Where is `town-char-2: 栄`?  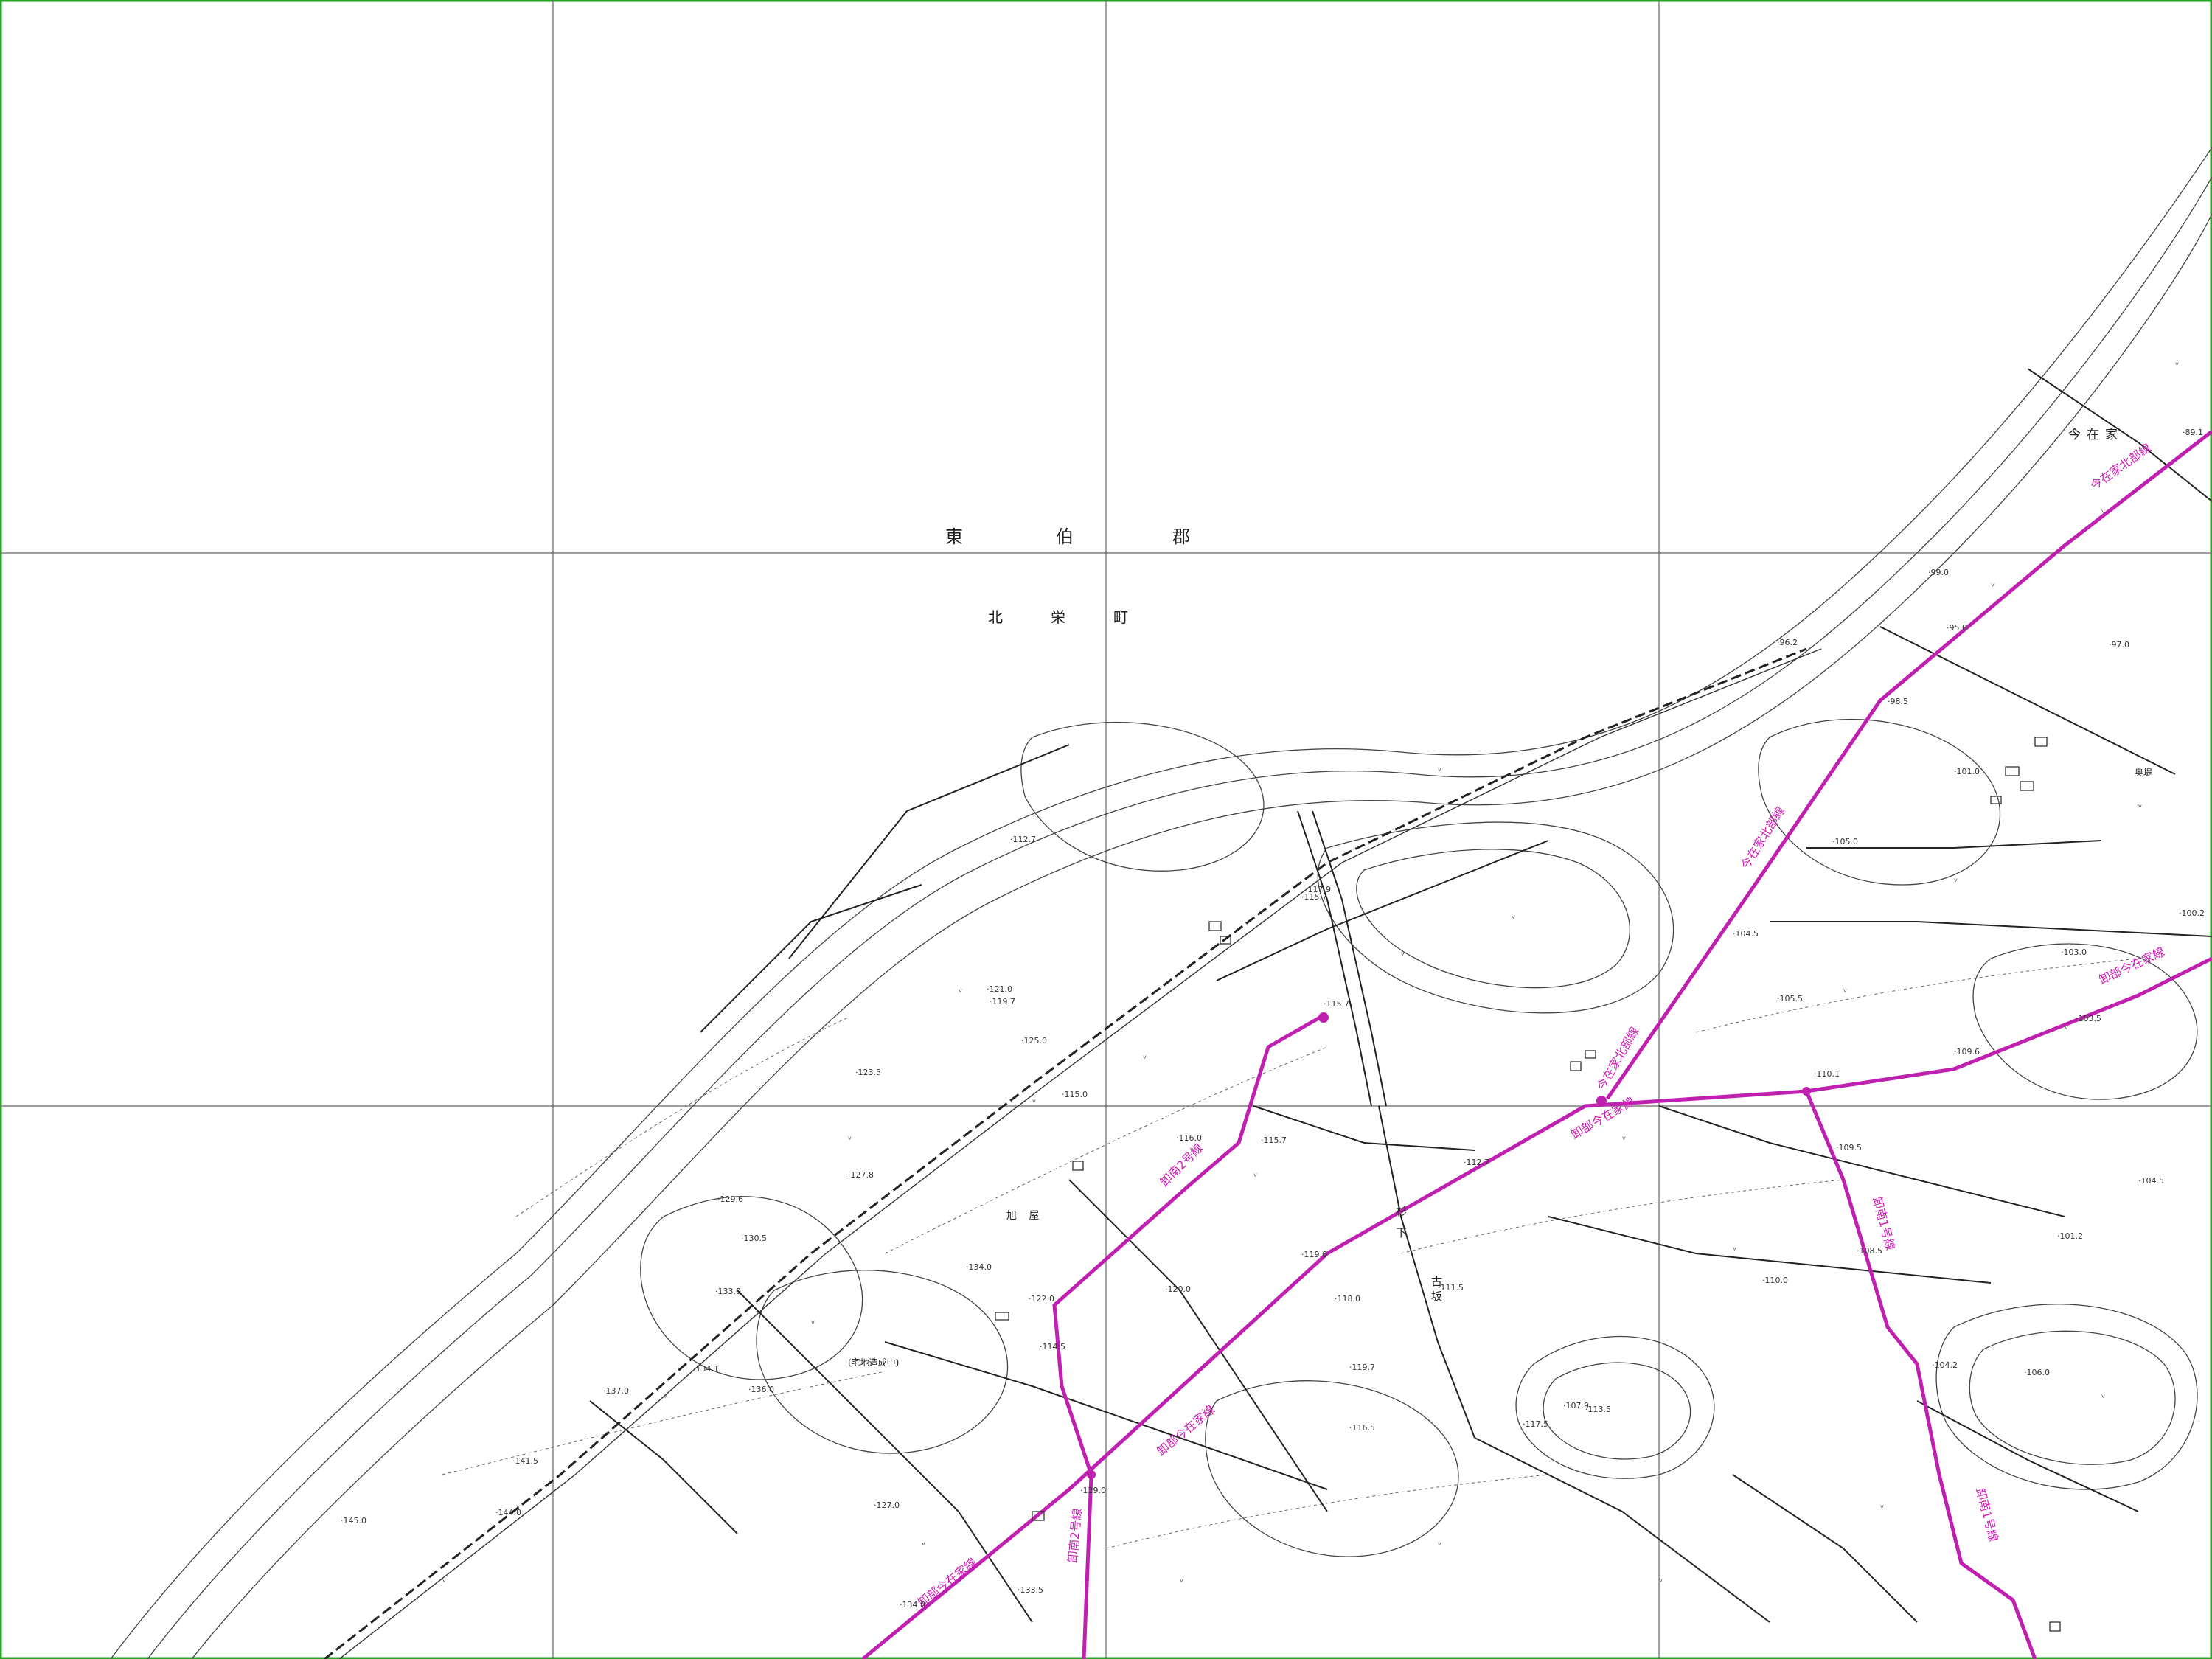
town-char-2: 栄 is located at coordinates (1058, 617).